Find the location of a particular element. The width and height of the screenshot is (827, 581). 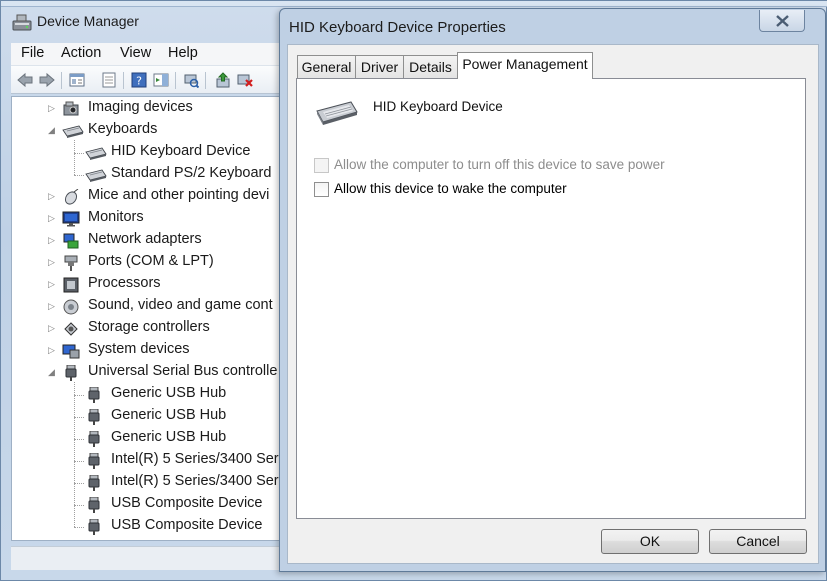

tree-category: ▷ Monitors is located at coordinates (147, 219).